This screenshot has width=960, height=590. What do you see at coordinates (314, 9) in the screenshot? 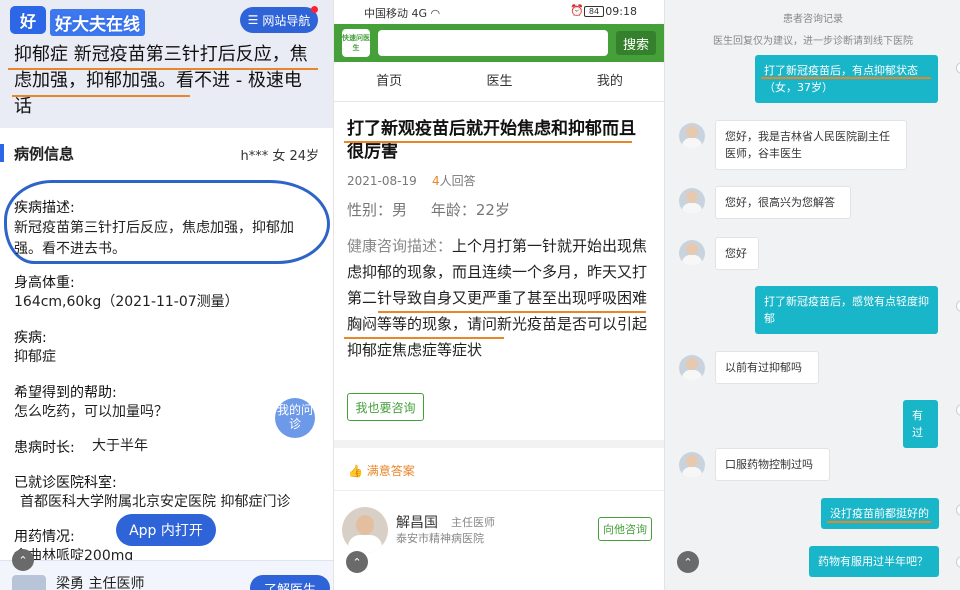
I see `notification-dot` at bounding box center [314, 9].